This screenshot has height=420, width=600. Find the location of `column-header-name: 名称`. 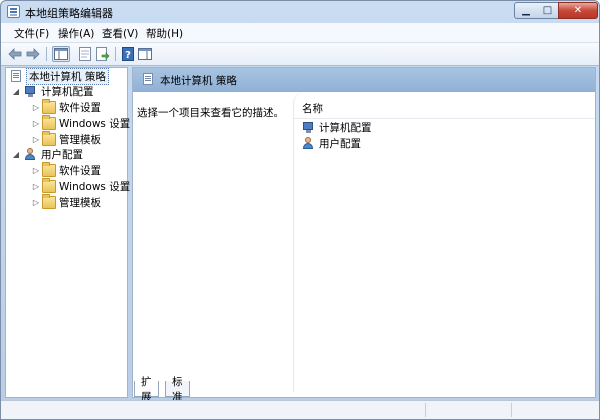

column-header-name: 名称 is located at coordinates (312, 108).